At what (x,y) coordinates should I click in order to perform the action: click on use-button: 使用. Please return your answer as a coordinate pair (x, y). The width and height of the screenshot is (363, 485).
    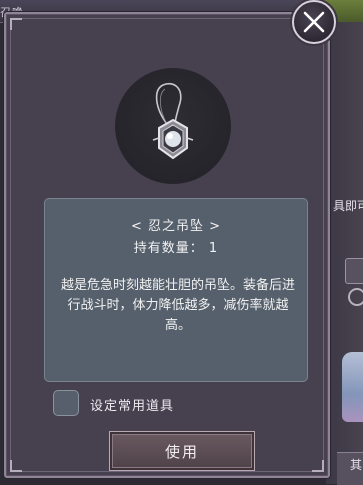
    Looking at the image, I should click on (182, 451).